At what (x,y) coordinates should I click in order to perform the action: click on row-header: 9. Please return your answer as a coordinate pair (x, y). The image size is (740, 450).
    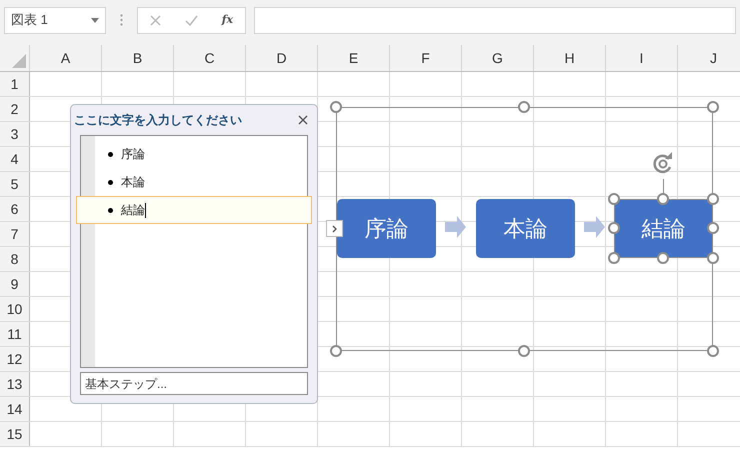
    Looking at the image, I should click on (15, 284).